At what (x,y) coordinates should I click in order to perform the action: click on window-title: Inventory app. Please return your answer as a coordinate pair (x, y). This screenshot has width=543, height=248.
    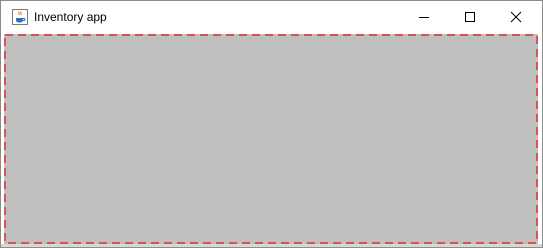
    Looking at the image, I should click on (70, 17).